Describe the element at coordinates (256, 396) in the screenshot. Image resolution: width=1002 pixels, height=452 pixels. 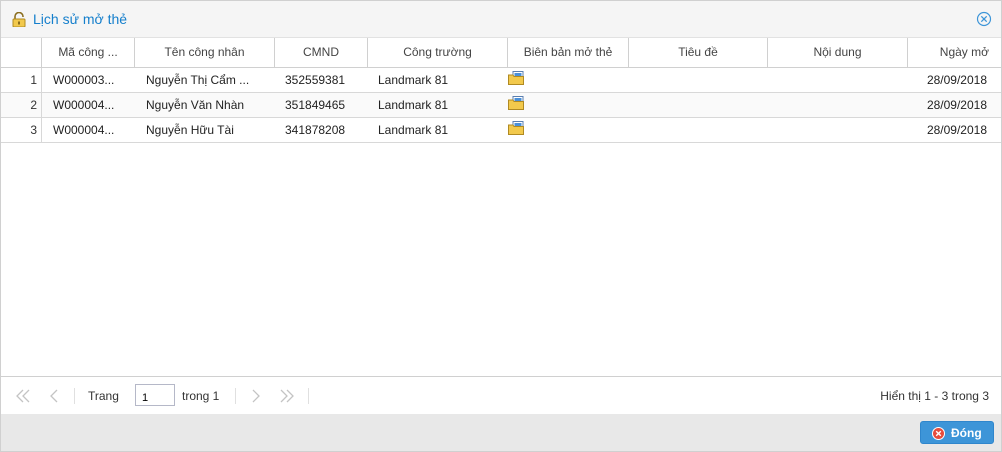
I see `next-page-icon` at that location.